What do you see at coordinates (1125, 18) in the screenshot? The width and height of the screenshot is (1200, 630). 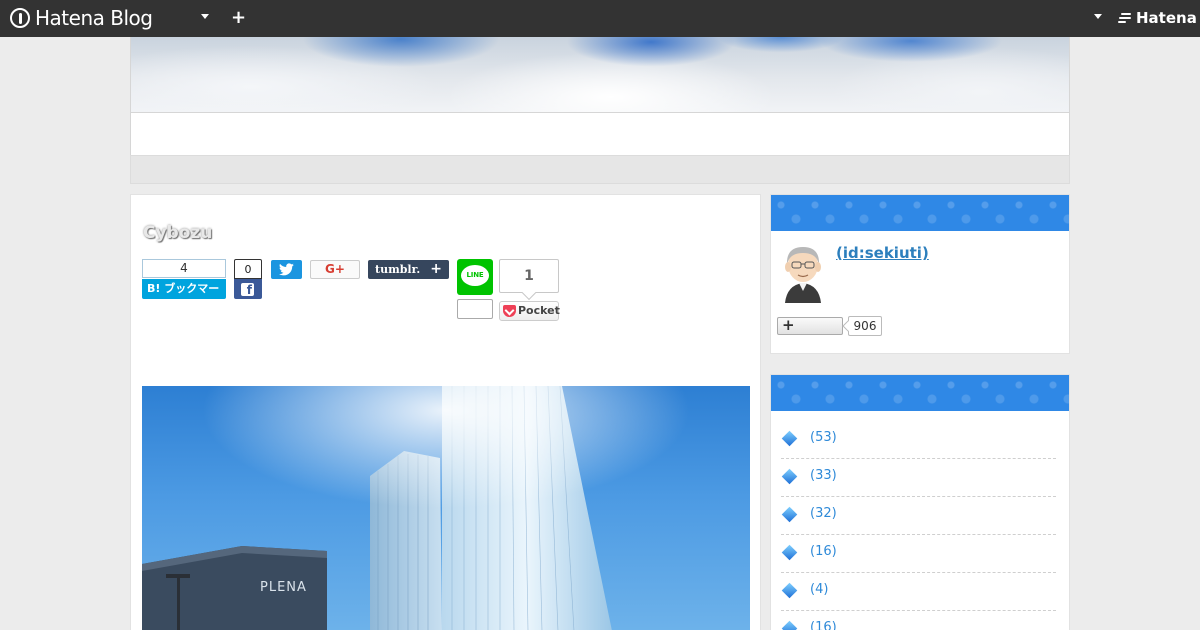 I see `hatena-logo-icon` at bounding box center [1125, 18].